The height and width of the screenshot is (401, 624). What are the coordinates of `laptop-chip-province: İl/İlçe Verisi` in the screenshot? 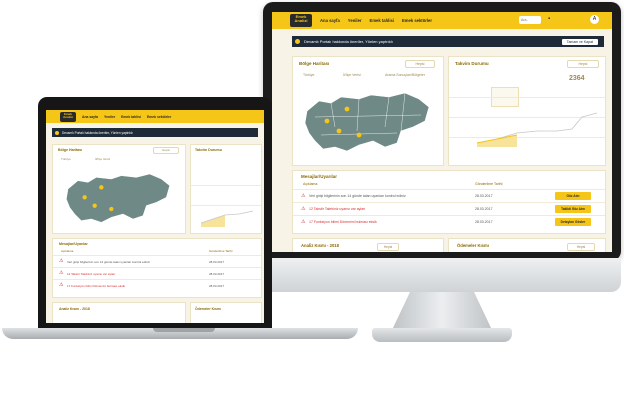 It's located at (102, 159).